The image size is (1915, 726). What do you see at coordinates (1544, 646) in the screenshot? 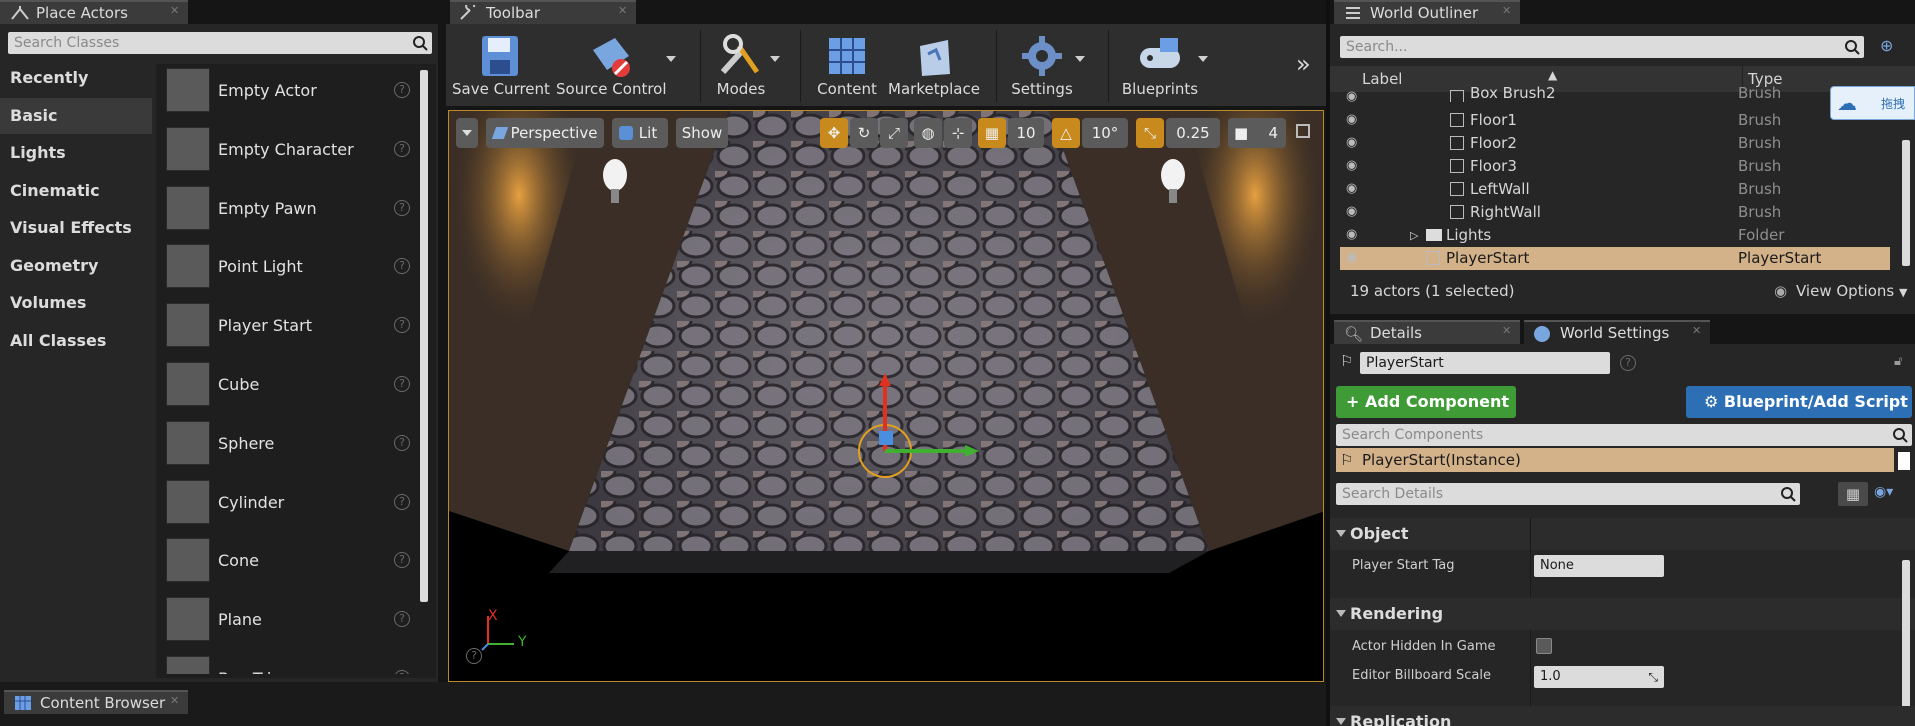
I see `actor-hidden-checkbox` at bounding box center [1544, 646].